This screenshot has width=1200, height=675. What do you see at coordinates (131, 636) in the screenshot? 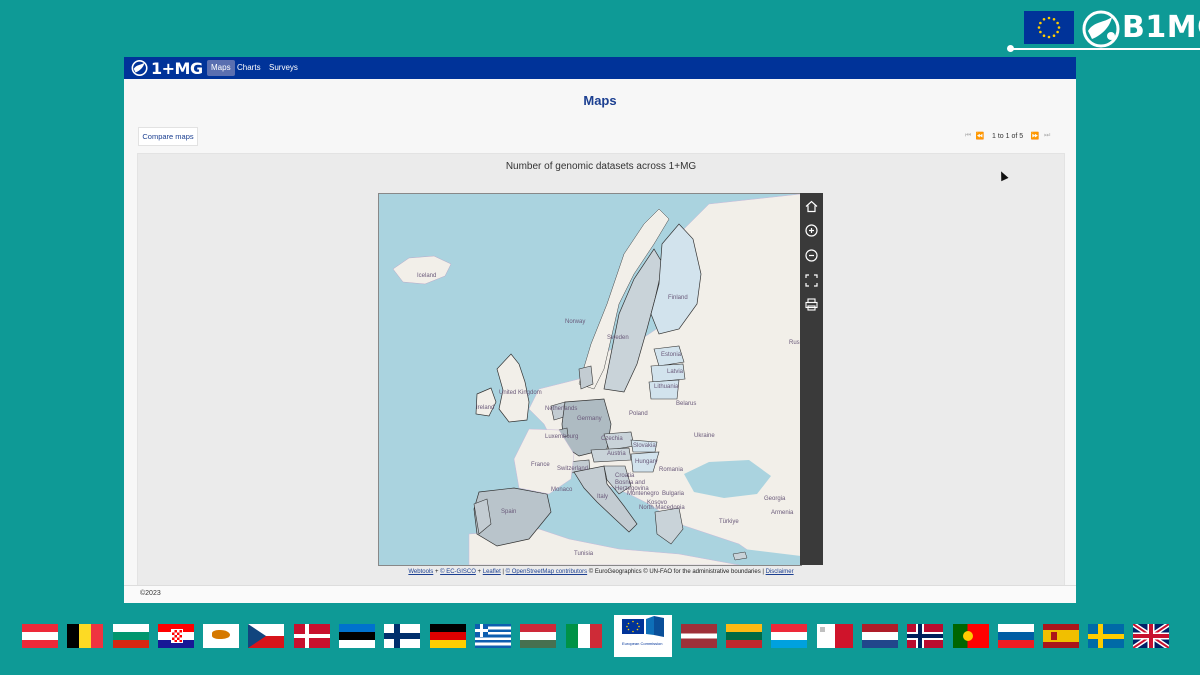
I see `flag-bulgaria-icon` at bounding box center [131, 636].